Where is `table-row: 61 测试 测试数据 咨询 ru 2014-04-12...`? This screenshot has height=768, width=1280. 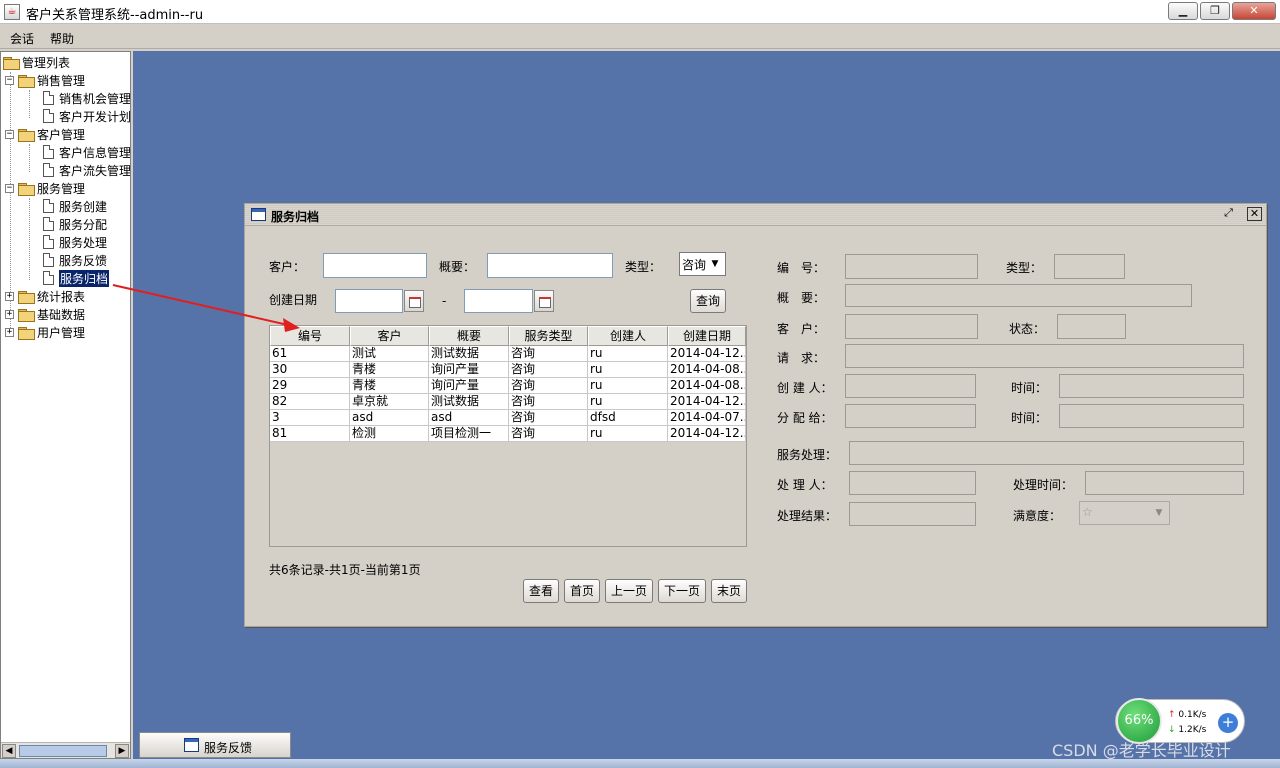 table-row: 61 测试 测试数据 咨询 ru 2014-04-12... is located at coordinates (508, 354).